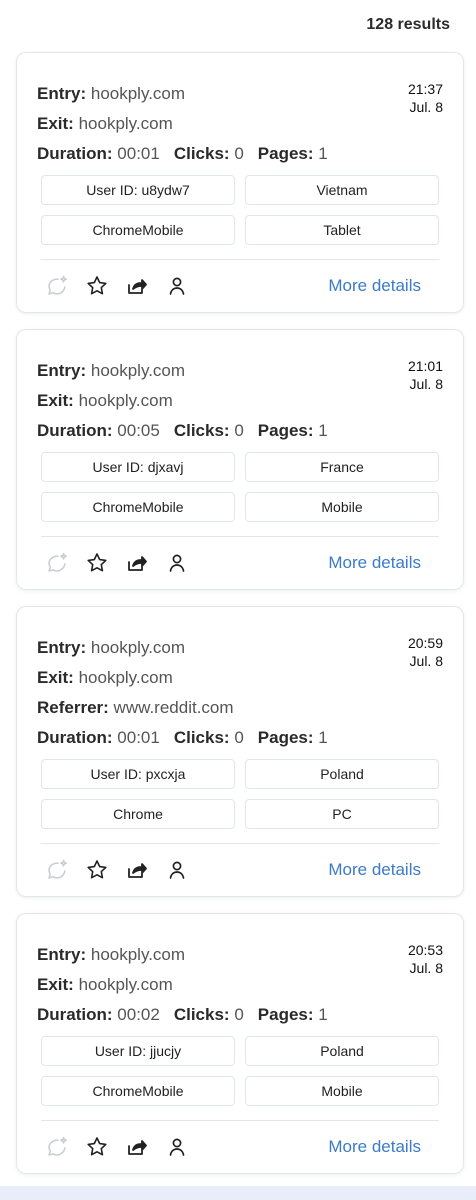 The height and width of the screenshot is (1200, 476). What do you see at coordinates (342, 814) in the screenshot?
I see `device-tag: PC` at bounding box center [342, 814].